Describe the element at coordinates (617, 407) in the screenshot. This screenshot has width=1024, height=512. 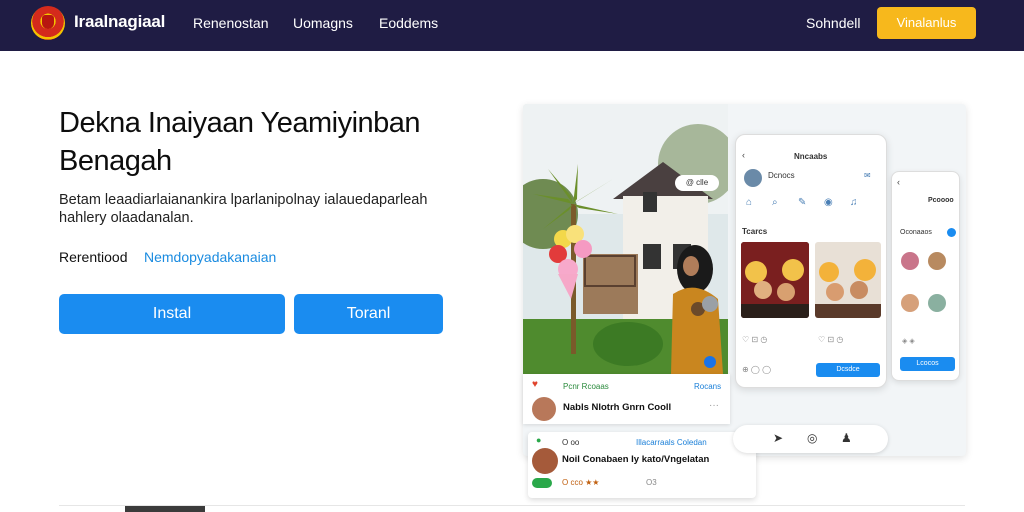
I see `card1-name: Nabls Nlotrh Gnrn Cooll` at that location.